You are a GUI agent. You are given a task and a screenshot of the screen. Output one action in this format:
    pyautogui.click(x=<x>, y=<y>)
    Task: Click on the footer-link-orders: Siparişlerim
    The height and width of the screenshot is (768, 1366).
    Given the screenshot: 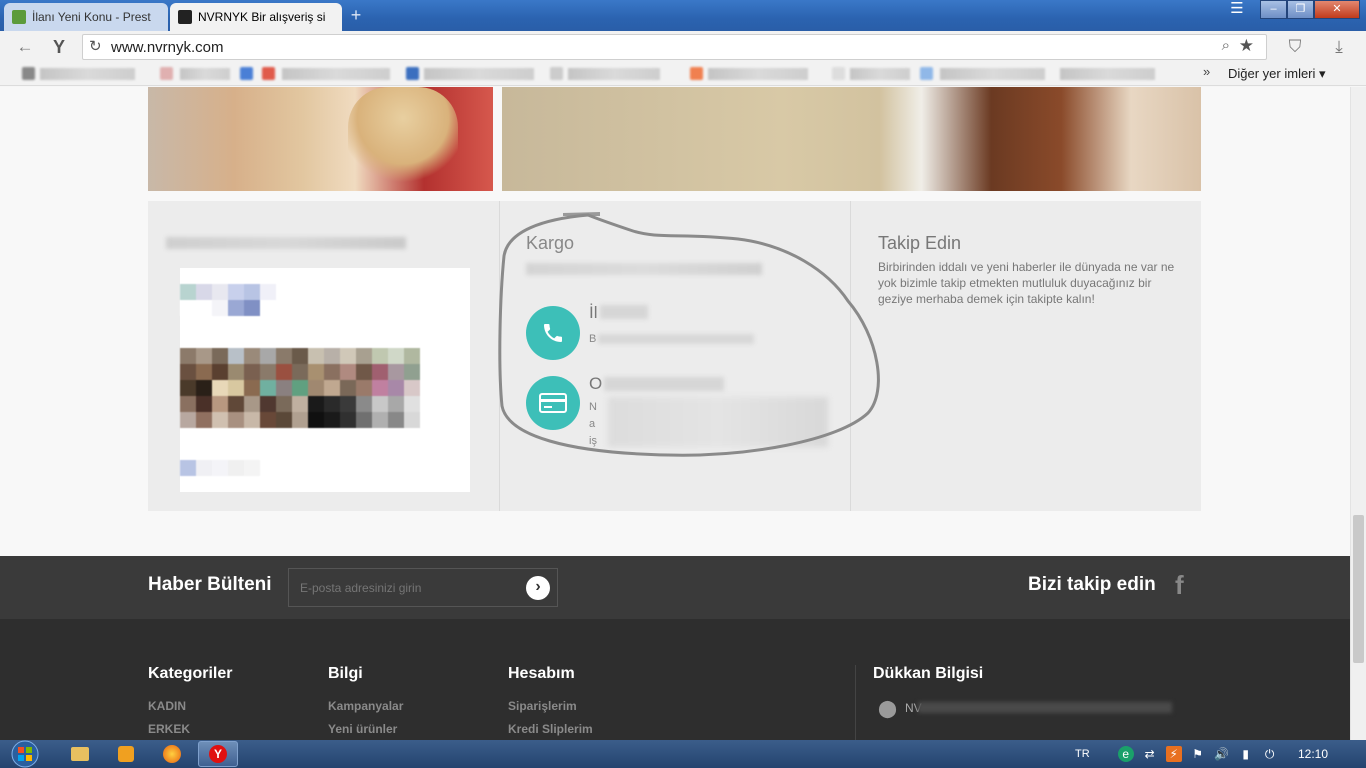 What is the action you would take?
    pyautogui.click(x=542, y=706)
    